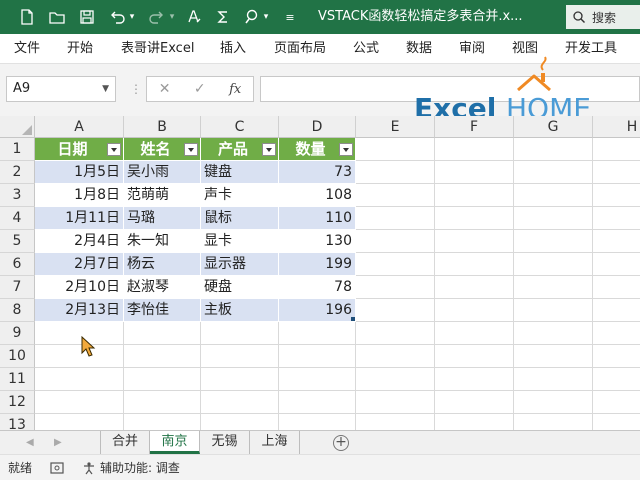  I want to click on table-cell-product: 显卡, so click(240, 241).